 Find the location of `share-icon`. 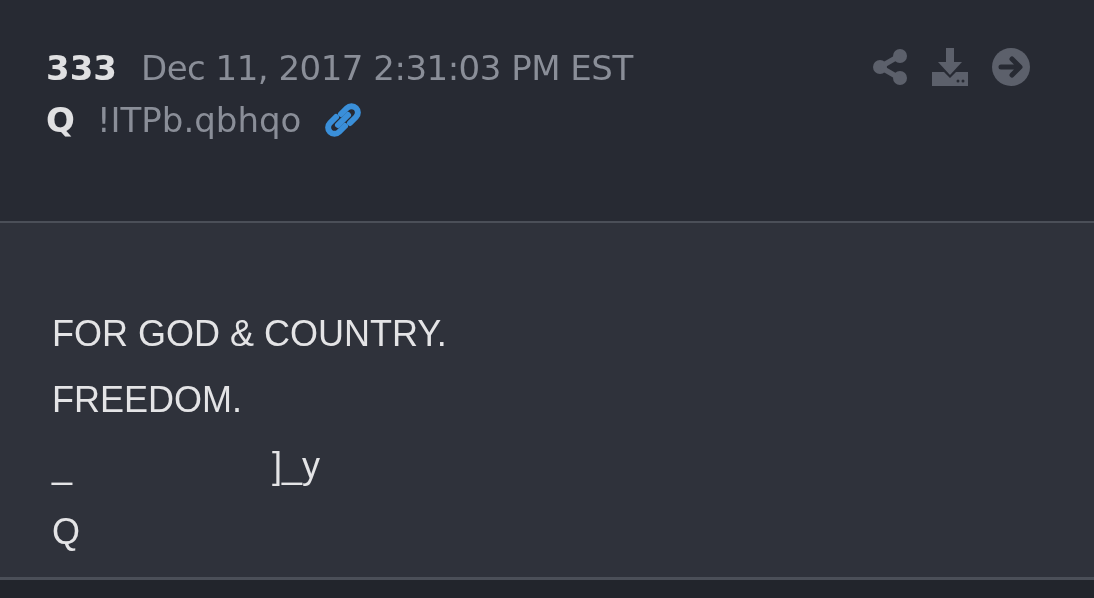

share-icon is located at coordinates (890, 67).